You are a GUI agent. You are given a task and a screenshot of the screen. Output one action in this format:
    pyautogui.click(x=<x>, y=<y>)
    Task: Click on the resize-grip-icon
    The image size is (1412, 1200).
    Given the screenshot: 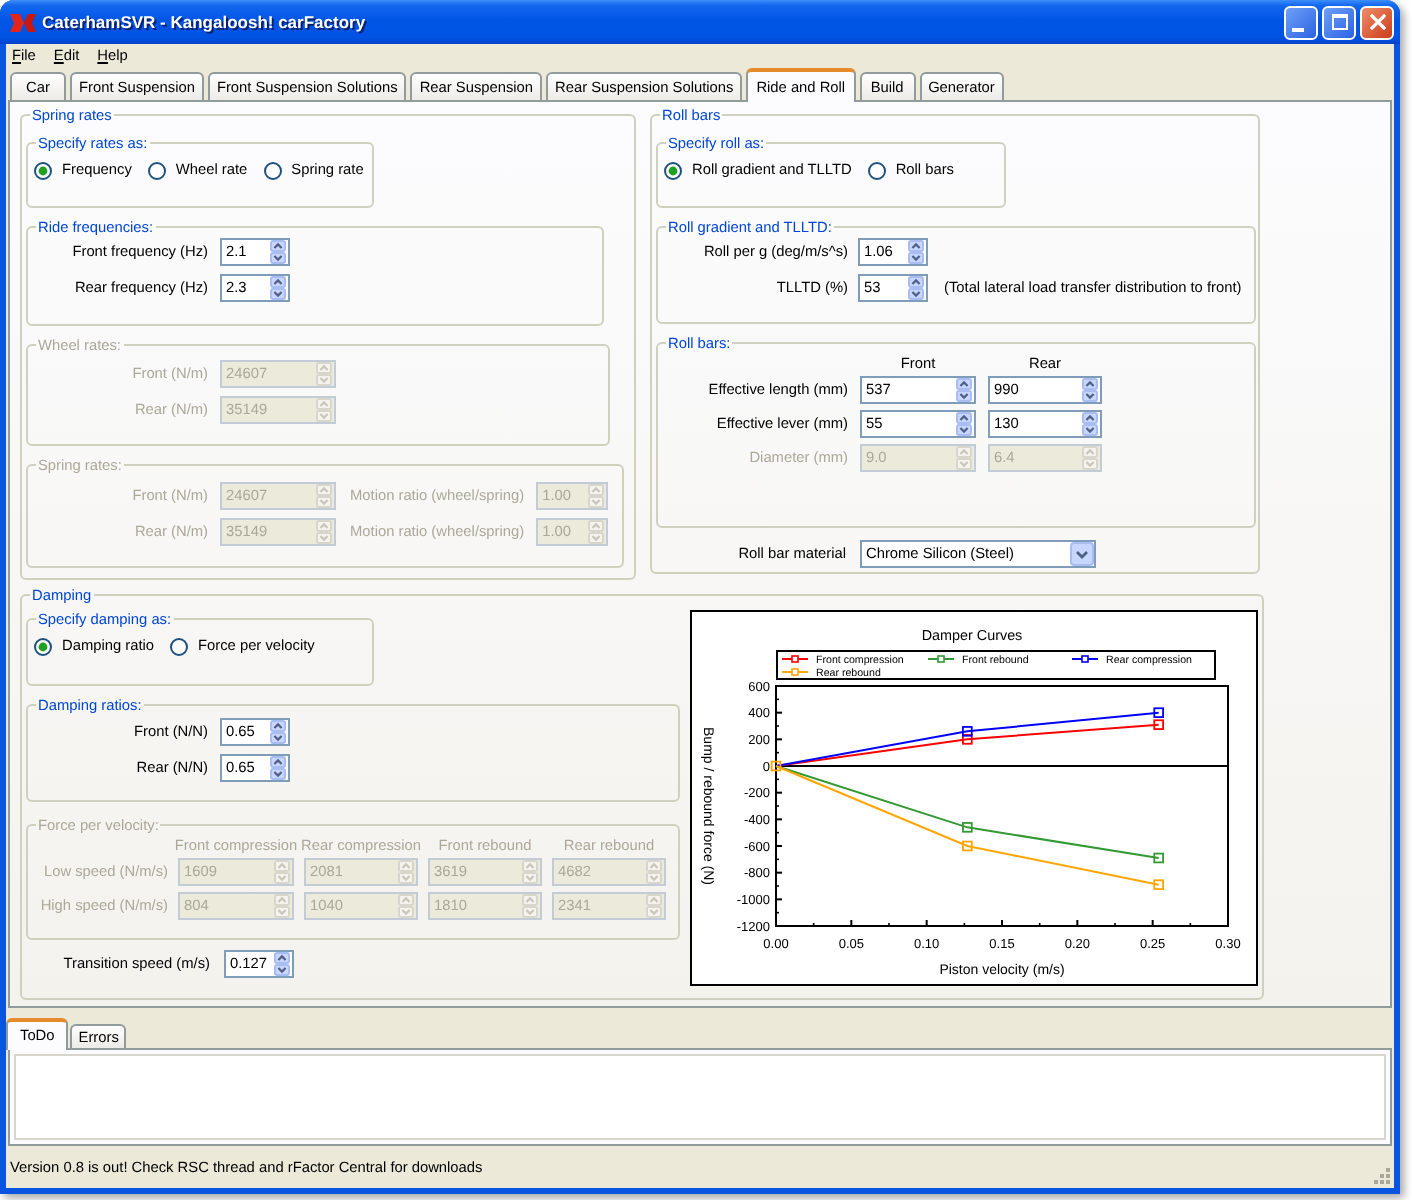 What is the action you would take?
    pyautogui.click(x=1381, y=1175)
    